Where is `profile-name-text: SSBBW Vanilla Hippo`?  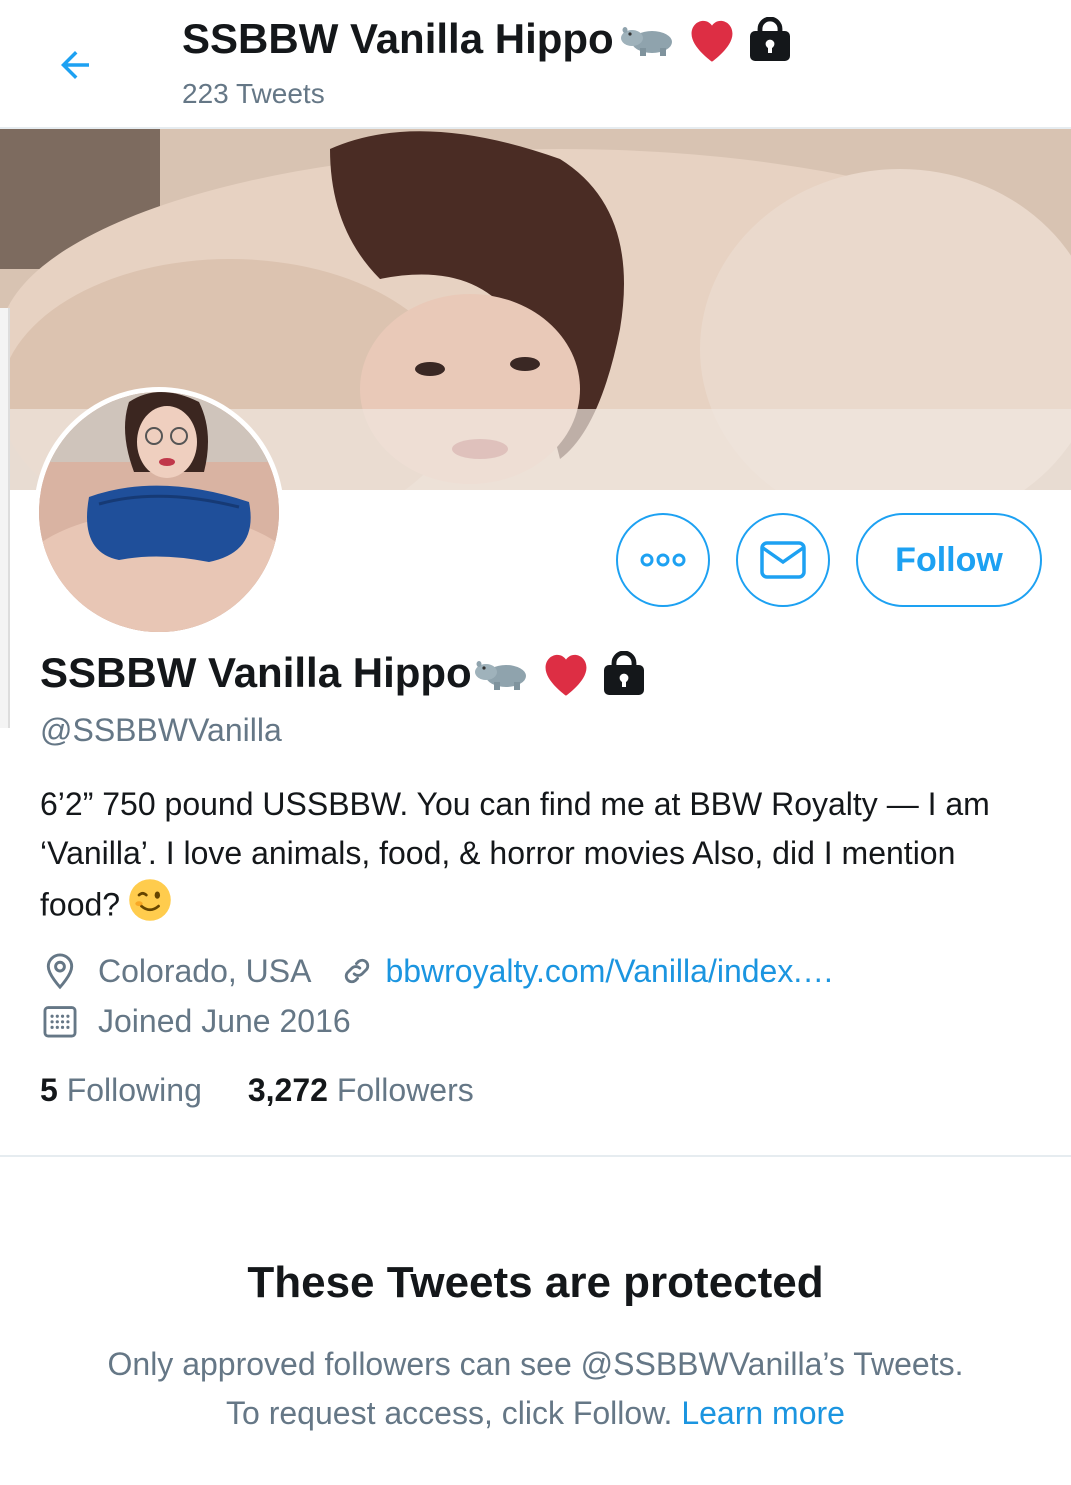
profile-name-text: SSBBW Vanilla Hippo is located at coordinates (256, 672).